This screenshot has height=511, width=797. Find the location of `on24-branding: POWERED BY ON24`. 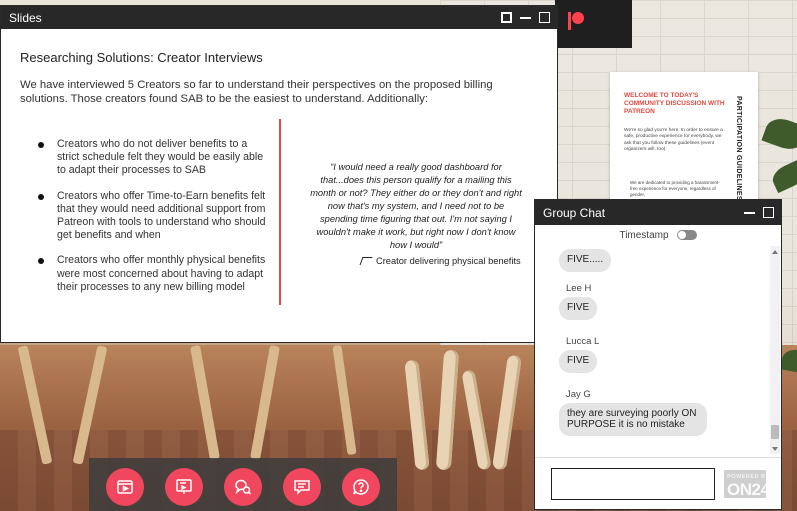

on24-branding: POWERED BY ON24 is located at coordinates (748, 487).